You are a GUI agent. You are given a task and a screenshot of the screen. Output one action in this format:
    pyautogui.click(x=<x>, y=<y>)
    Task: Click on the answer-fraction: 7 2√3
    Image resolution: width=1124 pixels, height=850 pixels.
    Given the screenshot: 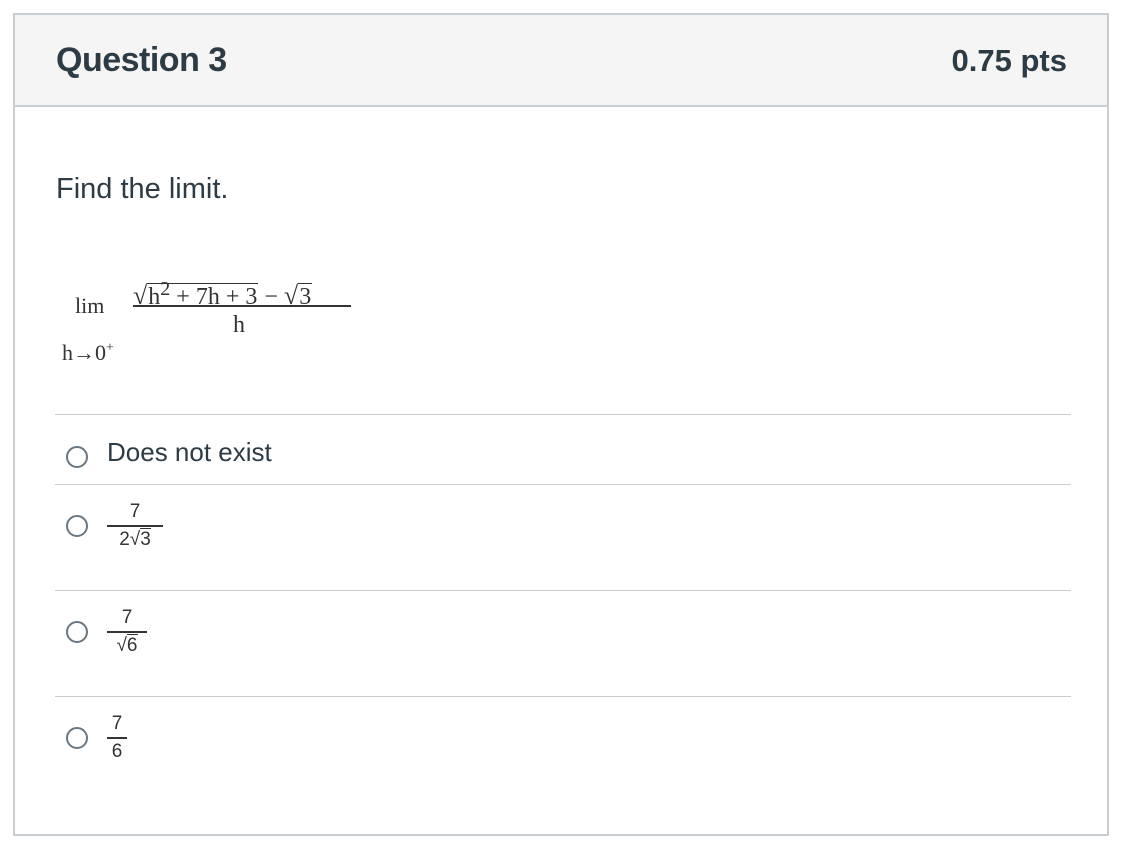 What is the action you would take?
    pyautogui.click(x=135, y=526)
    